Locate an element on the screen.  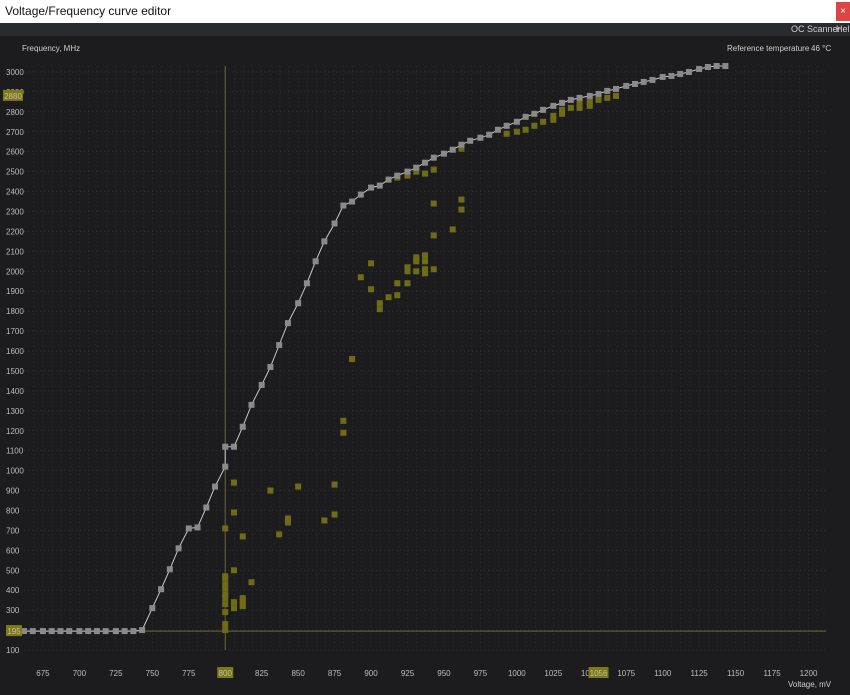
menu-oc-scanner: OC Scanner is located at coordinates (816, 29).